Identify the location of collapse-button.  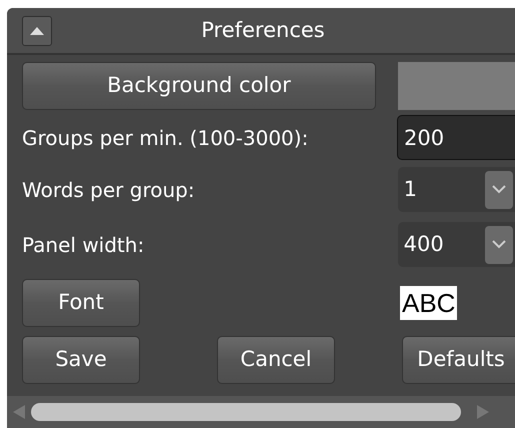
(37, 31).